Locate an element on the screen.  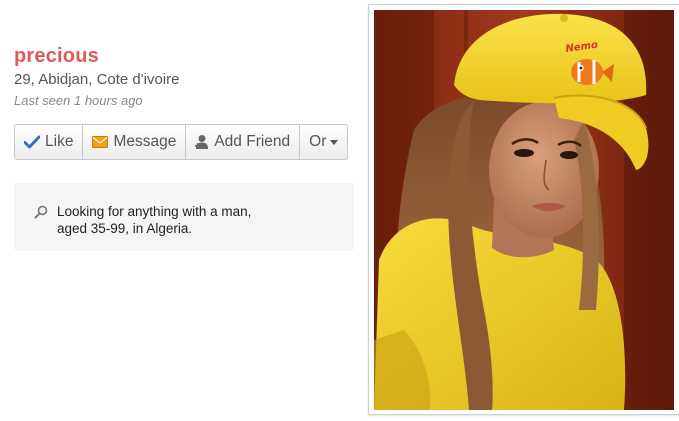
message-button: Message is located at coordinates (135, 142).